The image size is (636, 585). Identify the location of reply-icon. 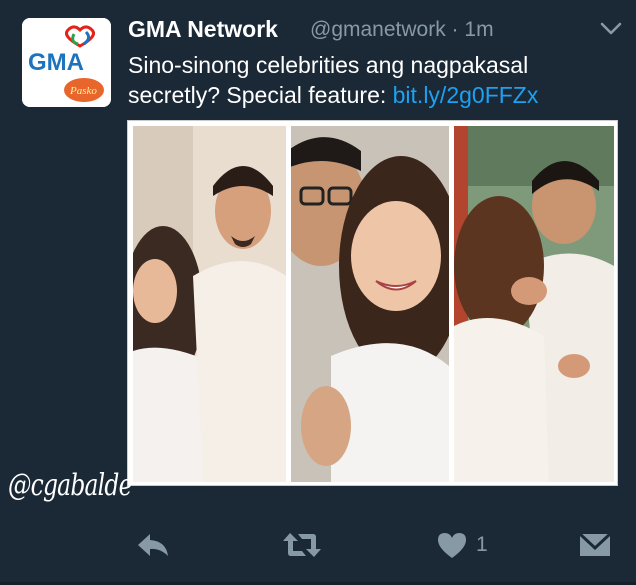
(153, 545).